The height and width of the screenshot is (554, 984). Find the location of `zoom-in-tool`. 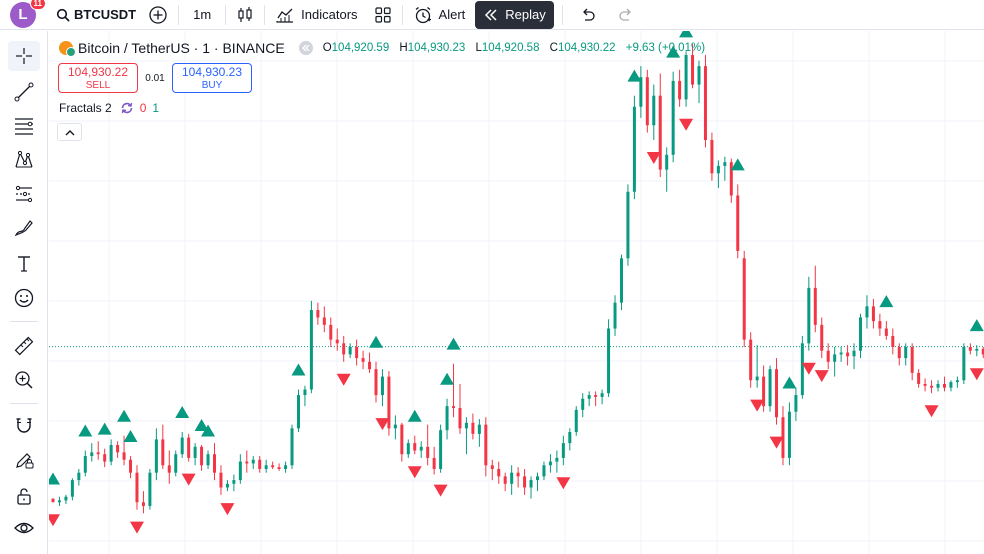

zoom-in-tool is located at coordinates (24, 380).